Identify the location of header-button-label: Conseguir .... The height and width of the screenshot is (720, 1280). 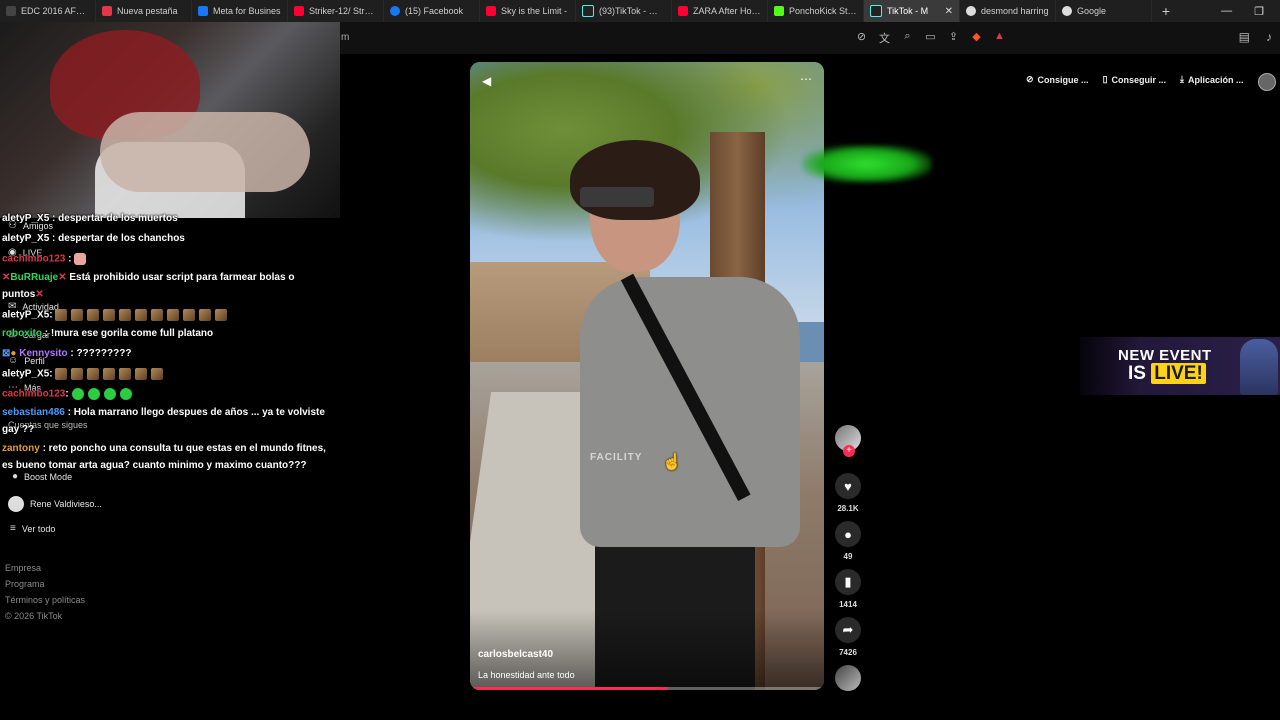
(1139, 79).